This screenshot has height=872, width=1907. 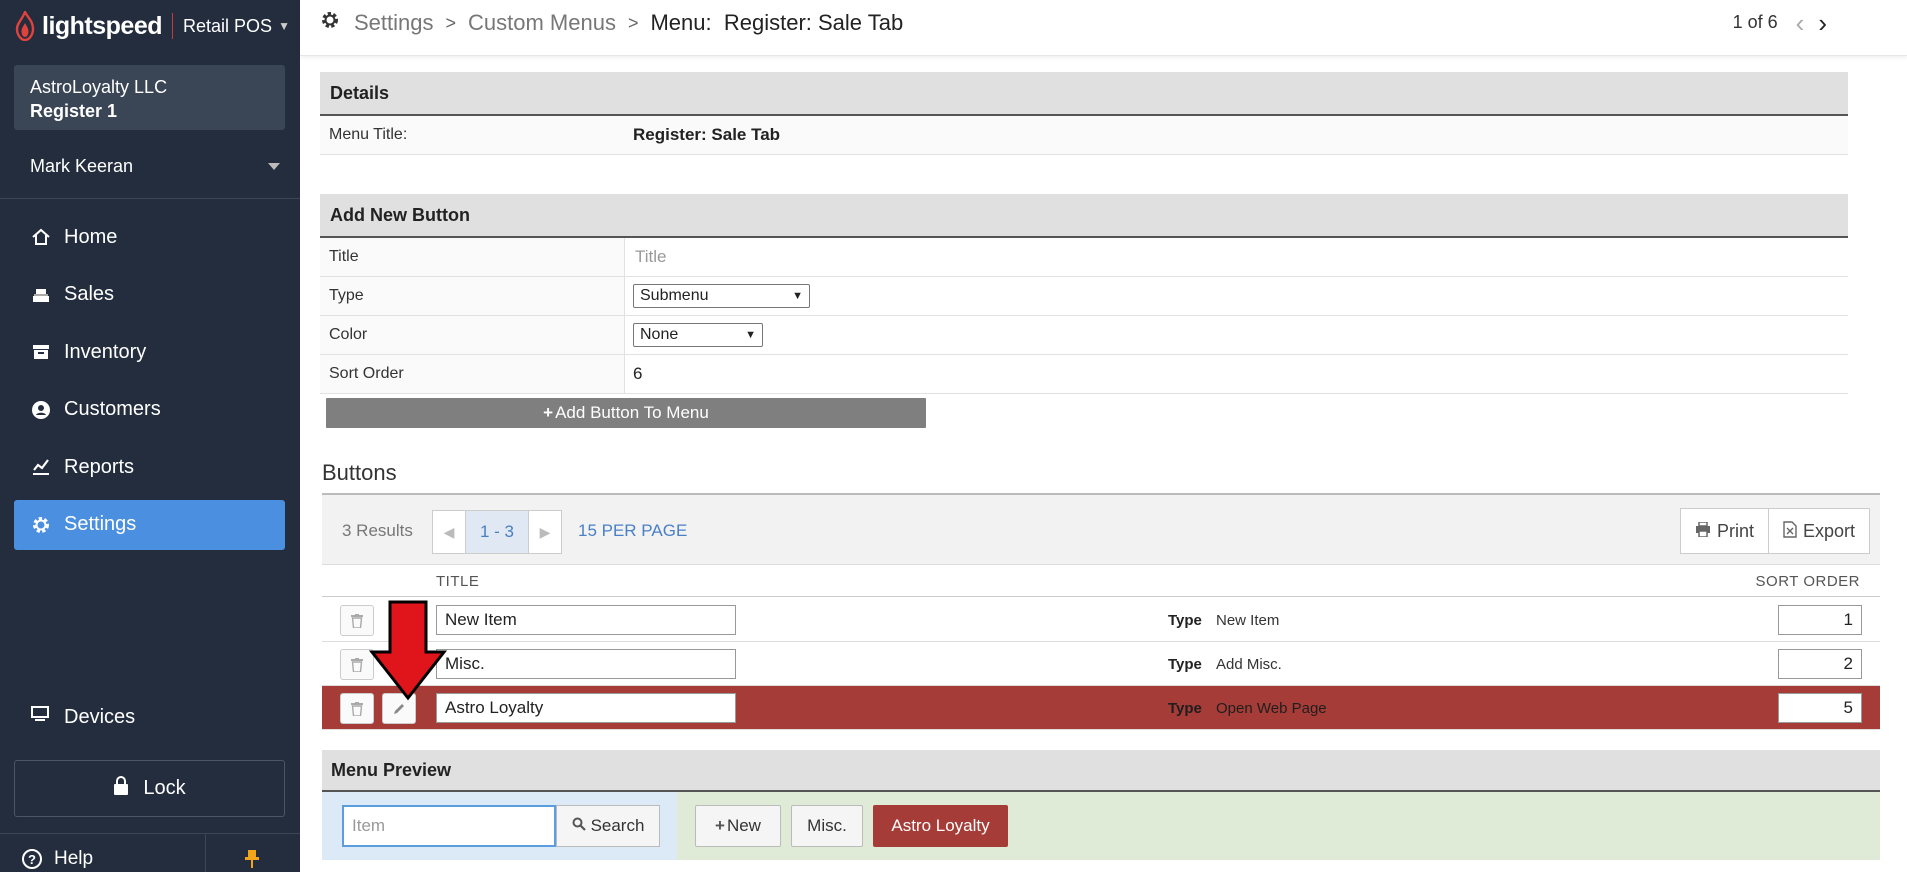 I want to click on menu-title-value: Register: Sale Tab, so click(x=1236, y=135).